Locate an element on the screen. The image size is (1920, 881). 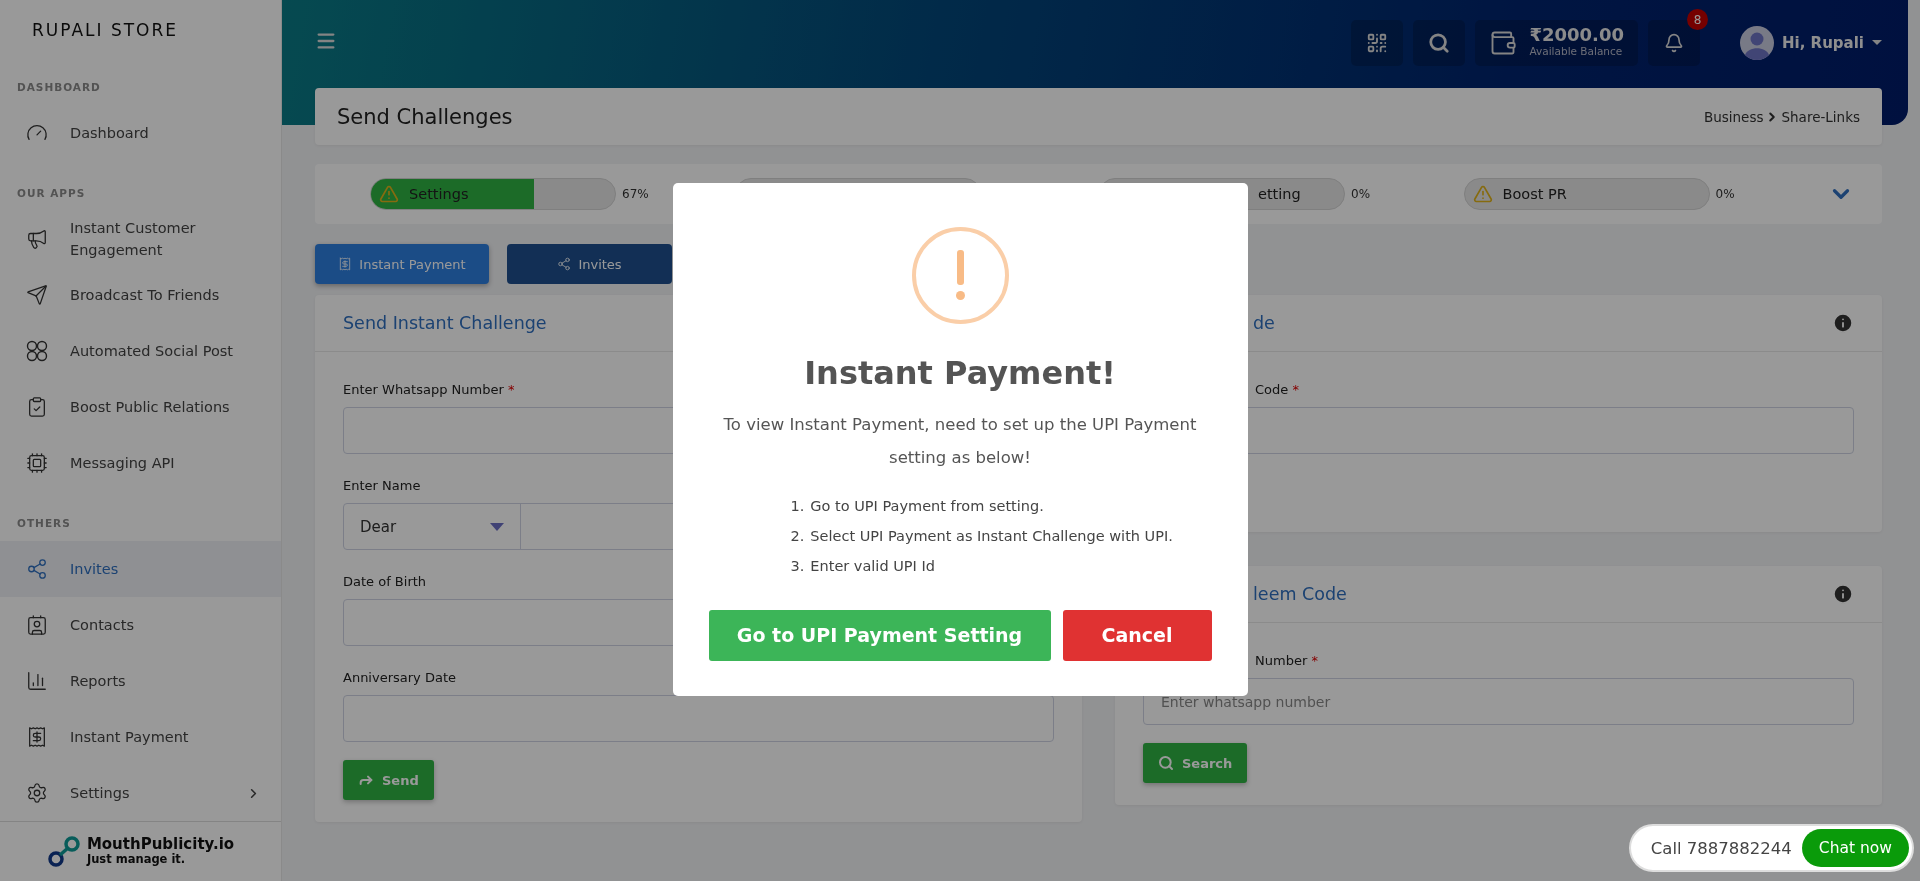
progress-reading: 67% is located at coordinates (635, 194).